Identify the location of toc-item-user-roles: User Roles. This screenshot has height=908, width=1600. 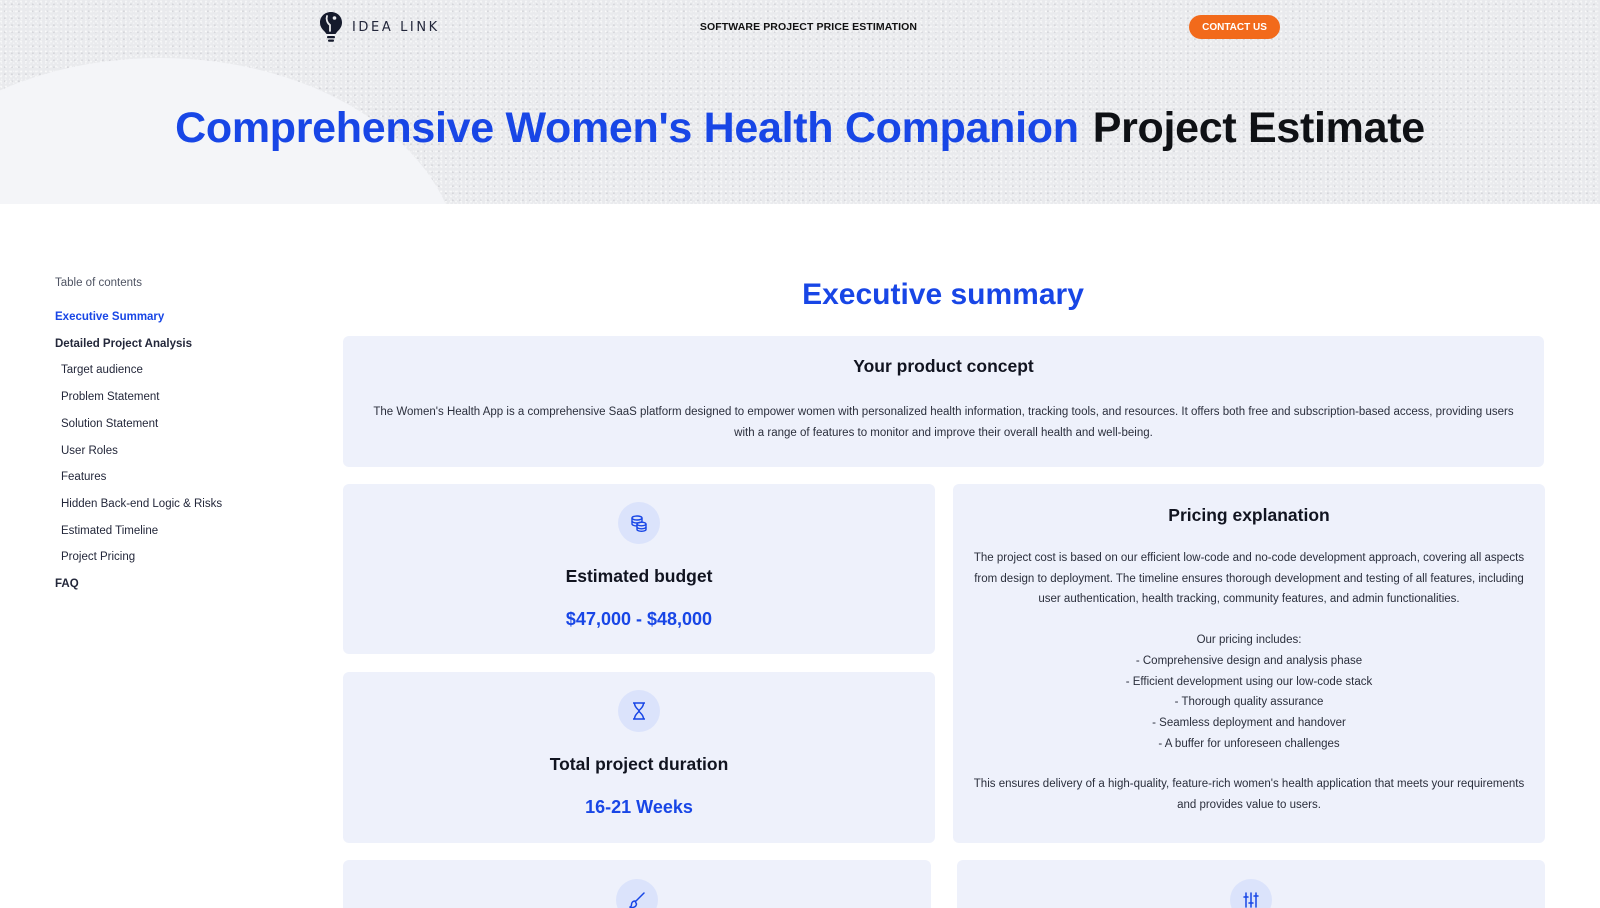
(185, 451).